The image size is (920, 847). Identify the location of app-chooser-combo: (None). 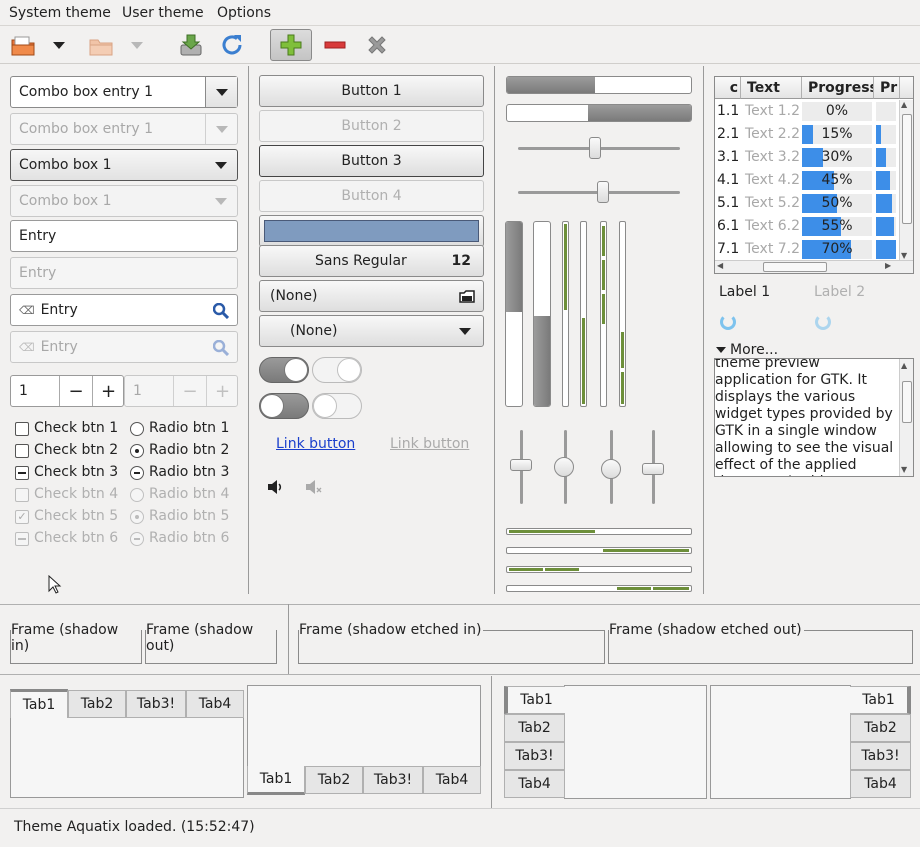
(371, 331).